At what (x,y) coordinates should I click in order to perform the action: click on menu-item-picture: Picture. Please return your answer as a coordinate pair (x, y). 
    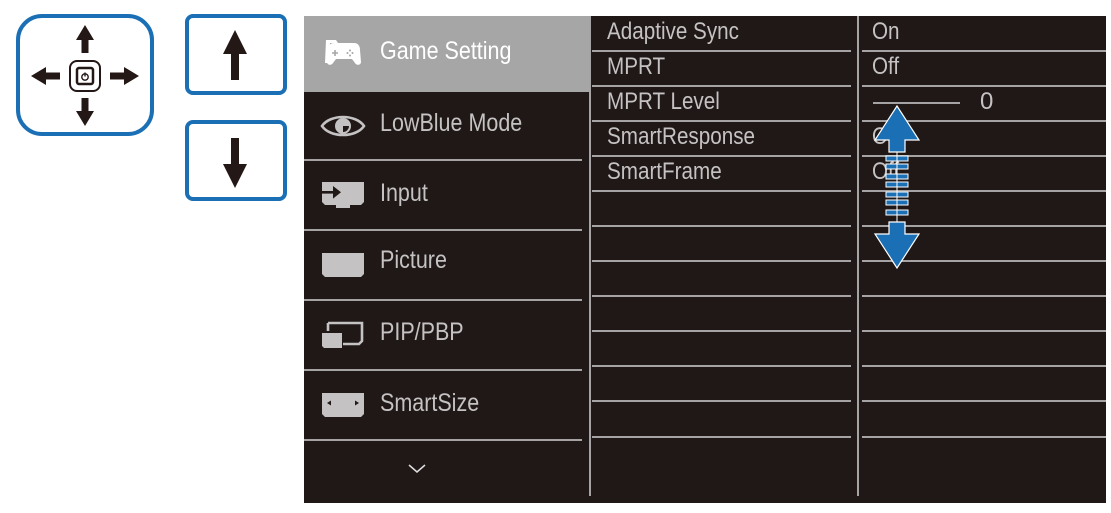
    Looking at the image, I should click on (443, 265).